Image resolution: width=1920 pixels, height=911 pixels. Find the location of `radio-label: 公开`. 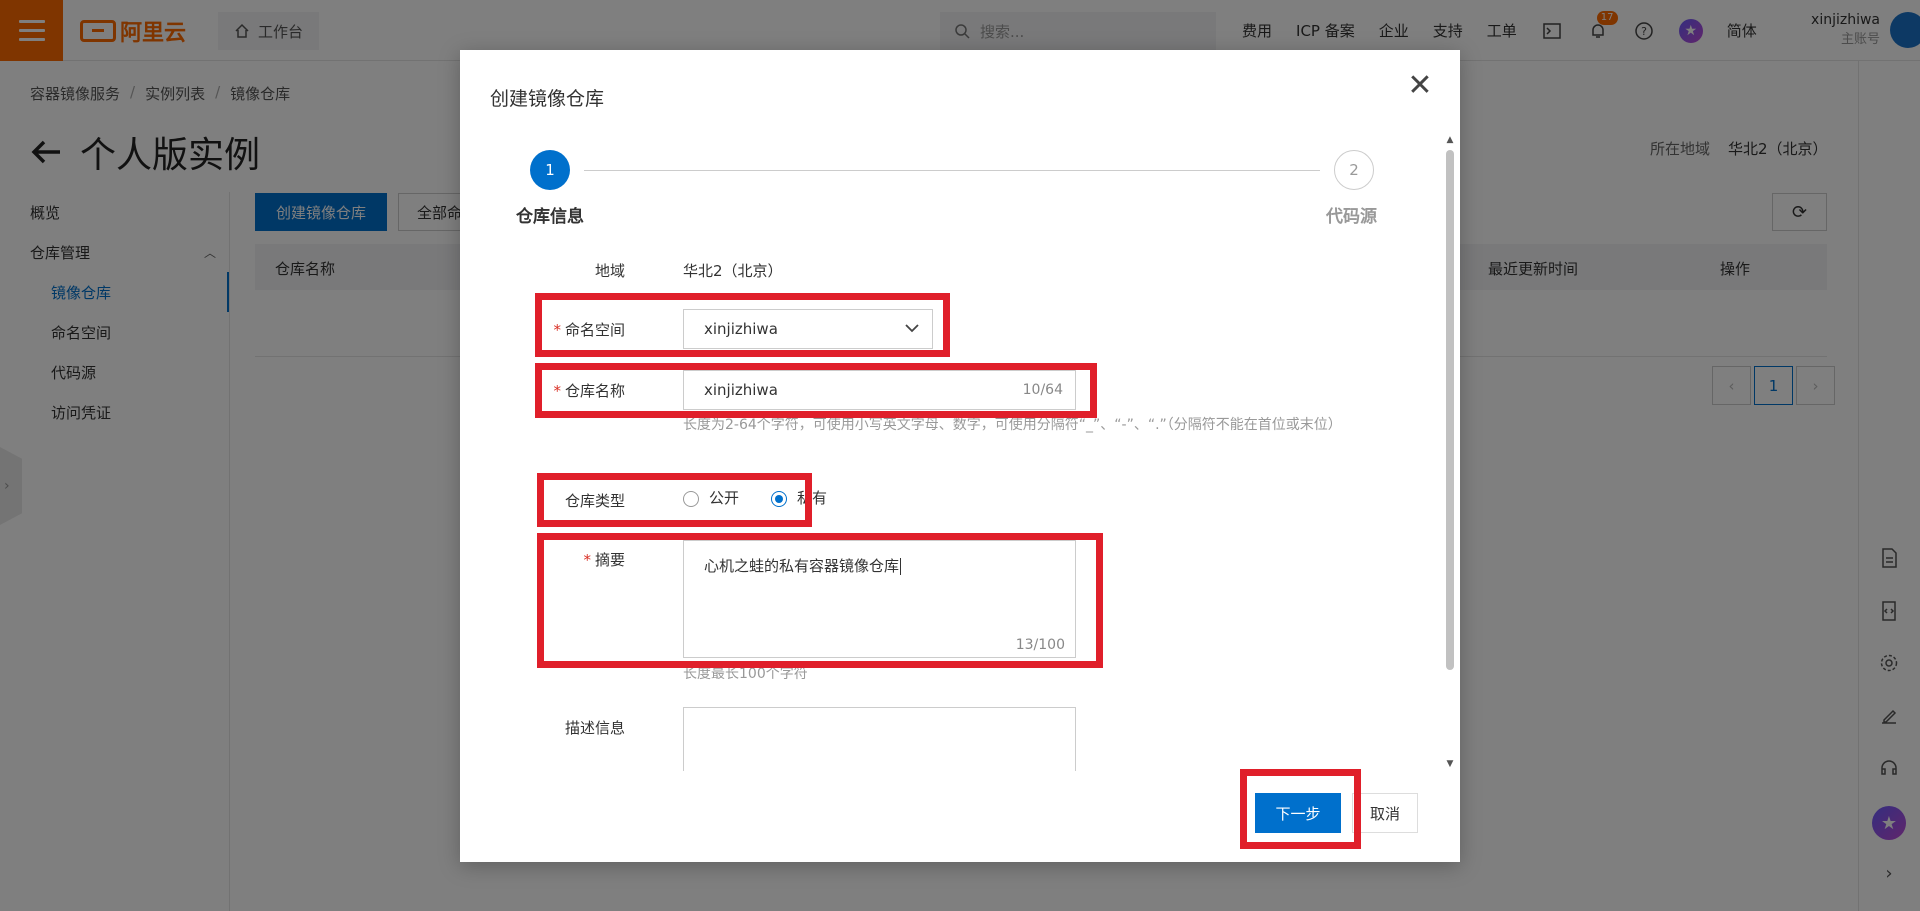

radio-label: 公开 is located at coordinates (724, 498).